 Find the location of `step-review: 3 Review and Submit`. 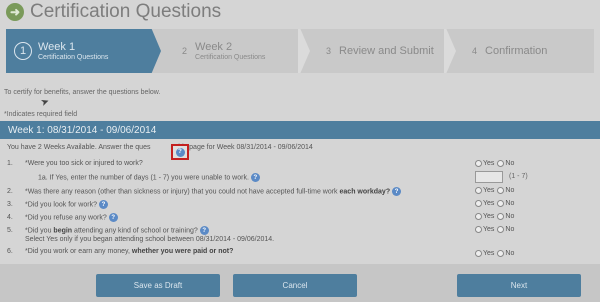

step-review: 3 Review and Submit is located at coordinates (387, 51).